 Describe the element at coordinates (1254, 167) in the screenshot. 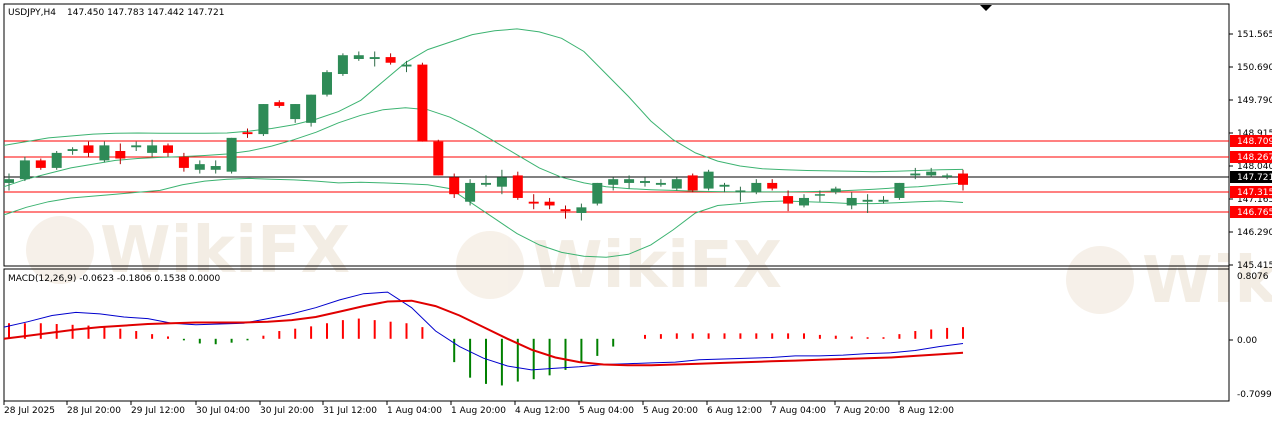

I see `price-tick: 148.040` at that location.